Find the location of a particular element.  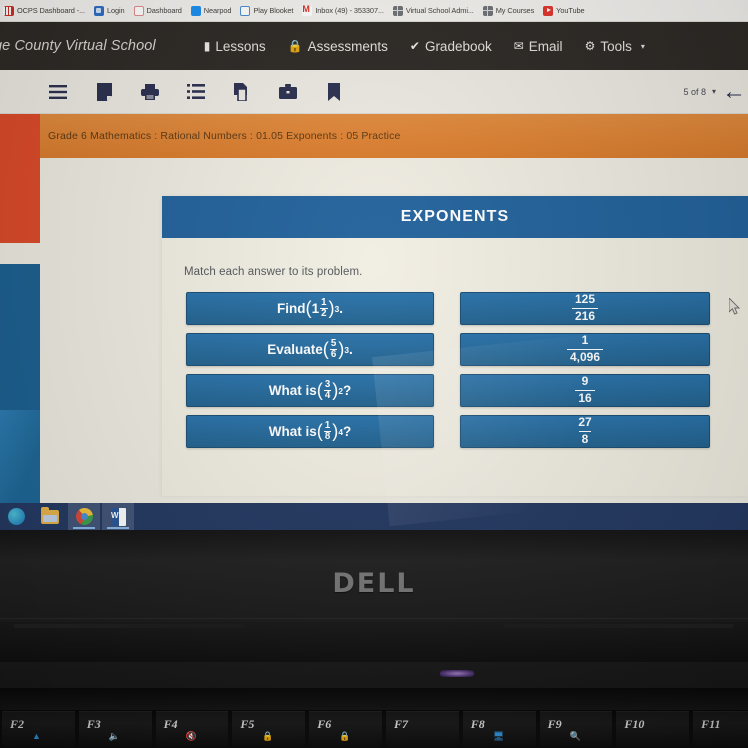

bookmark-item: Nearpod is located at coordinates (211, 10).